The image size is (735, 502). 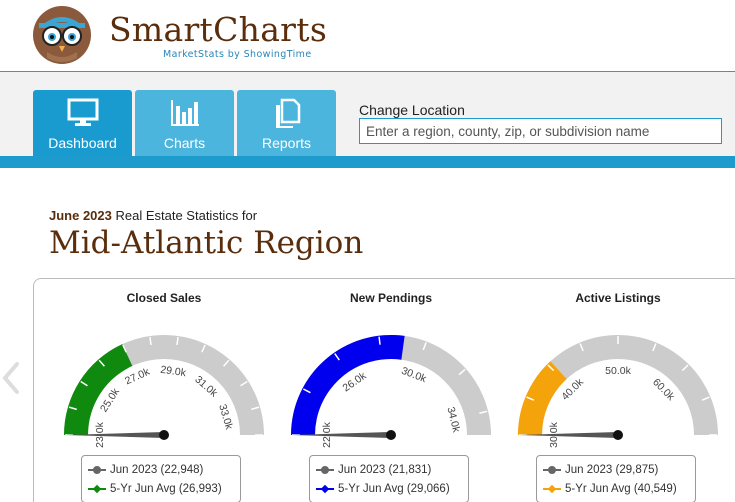 I want to click on legend-label: Jun 2023 (21,831), so click(x=385, y=469).